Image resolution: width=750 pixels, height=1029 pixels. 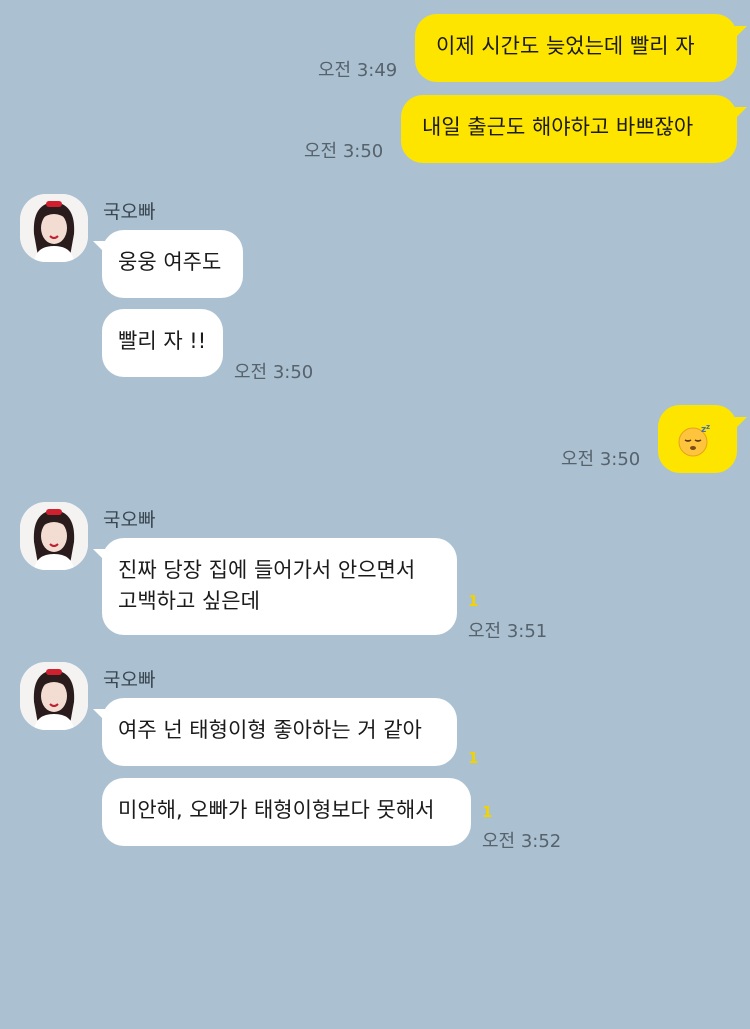 I want to click on message-time: 오전 3:49, so click(x=358, y=70).